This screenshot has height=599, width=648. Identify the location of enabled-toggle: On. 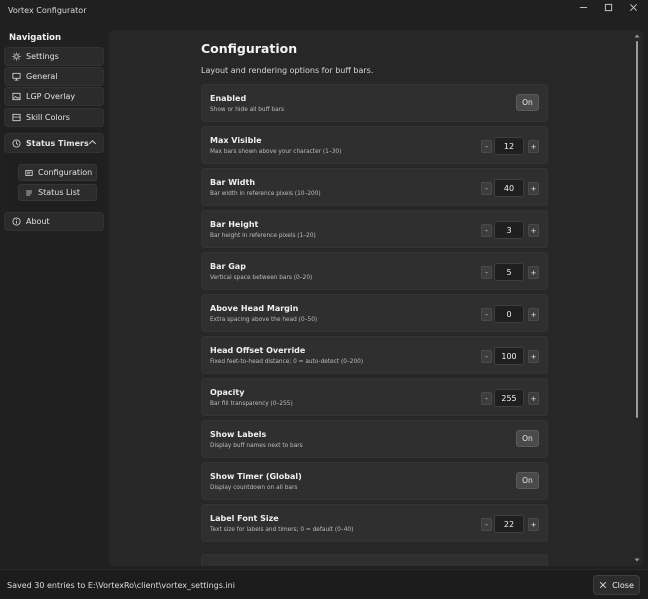
(527, 102).